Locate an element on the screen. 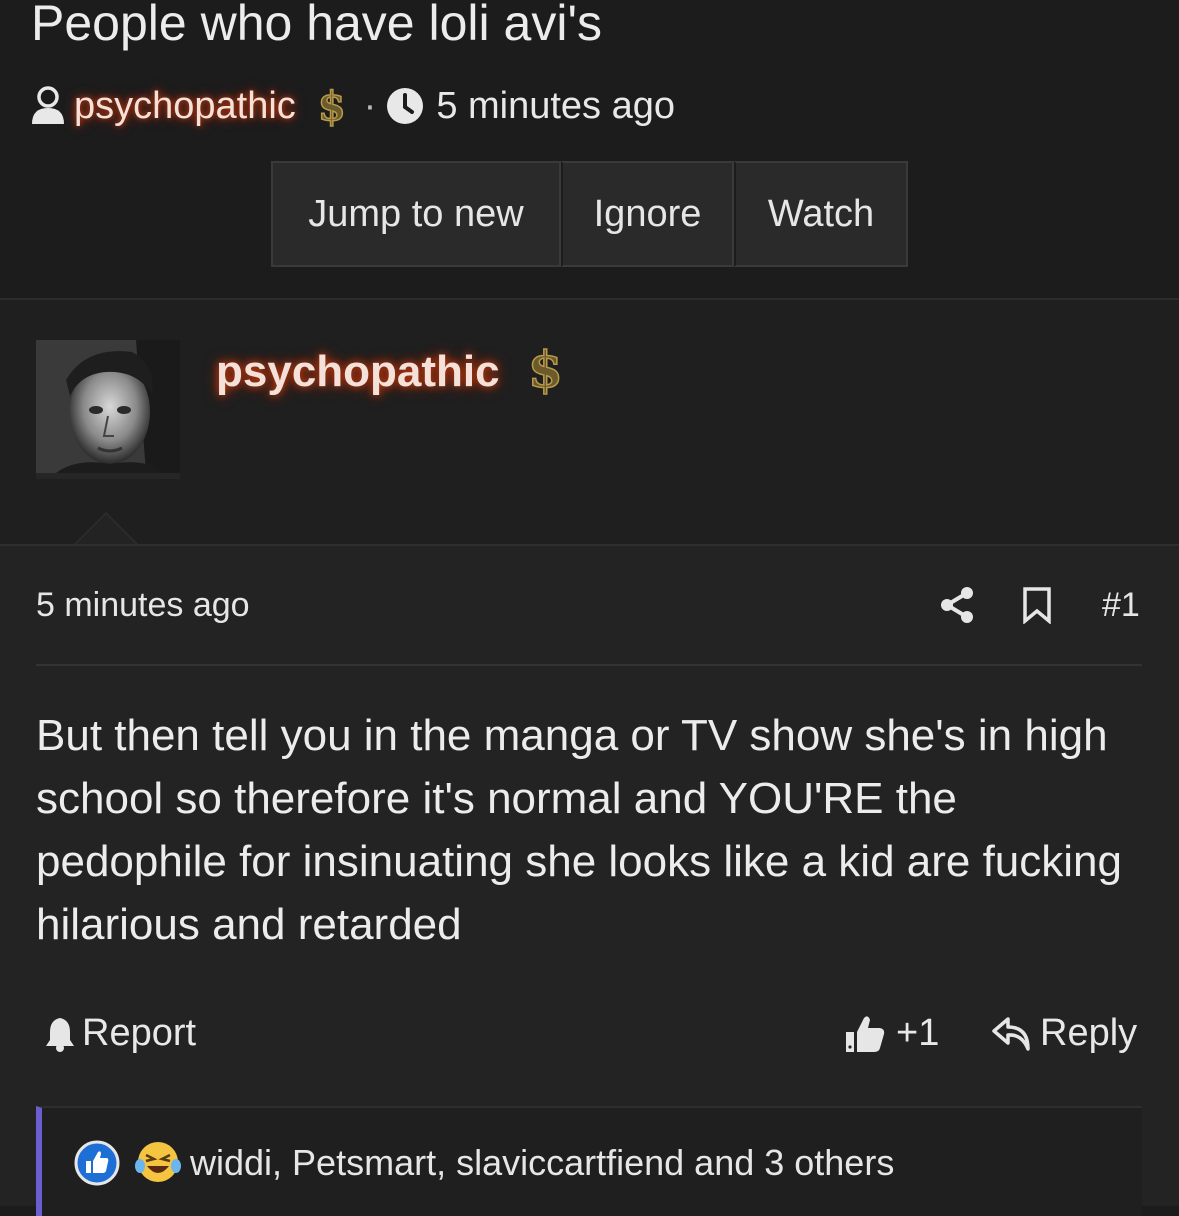 This screenshot has width=1179, height=1216. user-icon is located at coordinates (48, 105).